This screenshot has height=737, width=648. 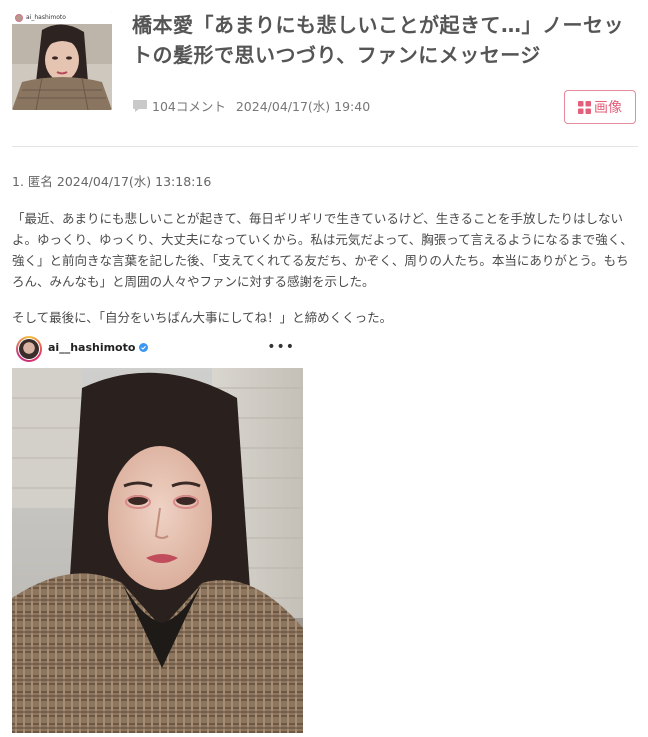 What do you see at coordinates (202, 317) in the screenshot?
I see `comment-paragraph-2: そして最後に、「自分をいちばん大事にしてね！」と締めくくった。` at bounding box center [202, 317].